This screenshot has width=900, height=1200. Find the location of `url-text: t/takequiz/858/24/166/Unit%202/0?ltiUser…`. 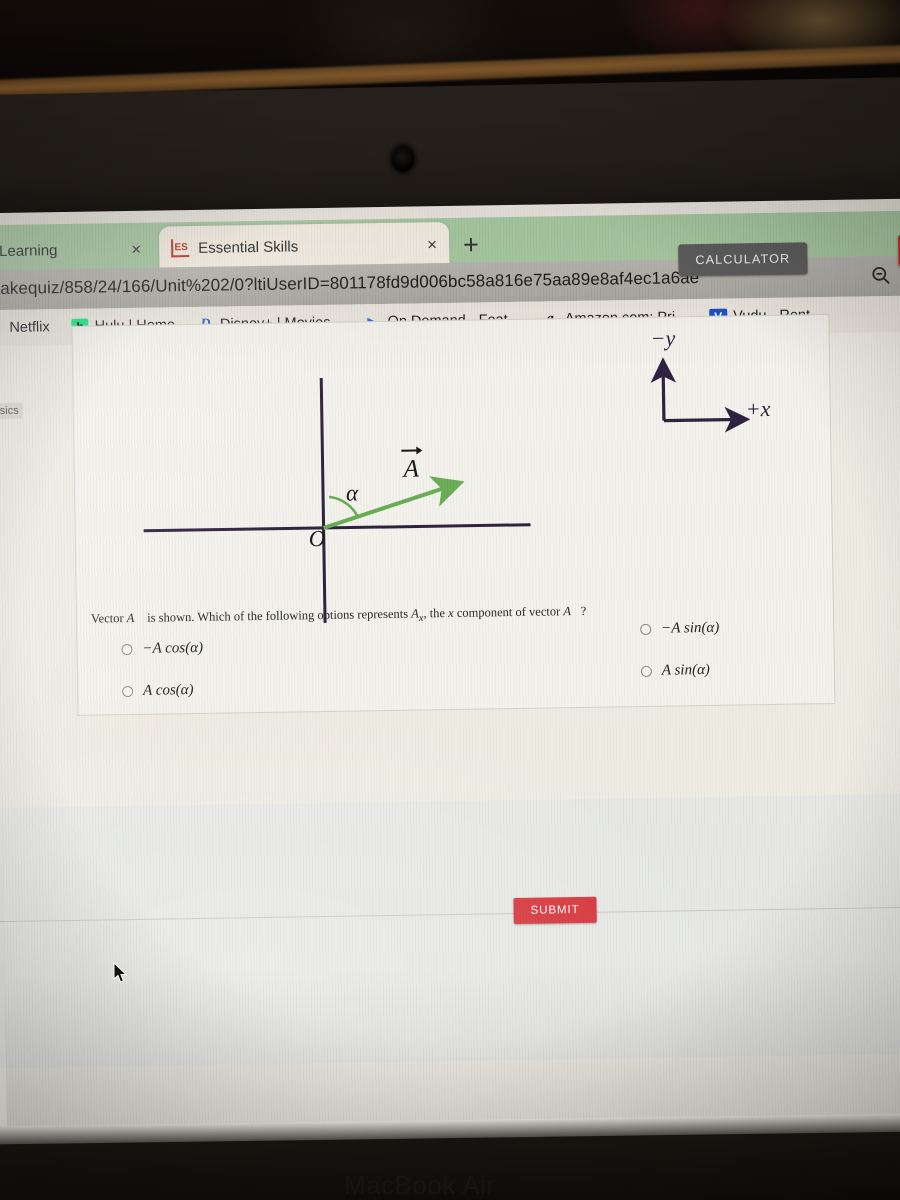

url-text: t/takequiz/858/24/166/Unit%202/0?ltiUser… is located at coordinates (350, 283).